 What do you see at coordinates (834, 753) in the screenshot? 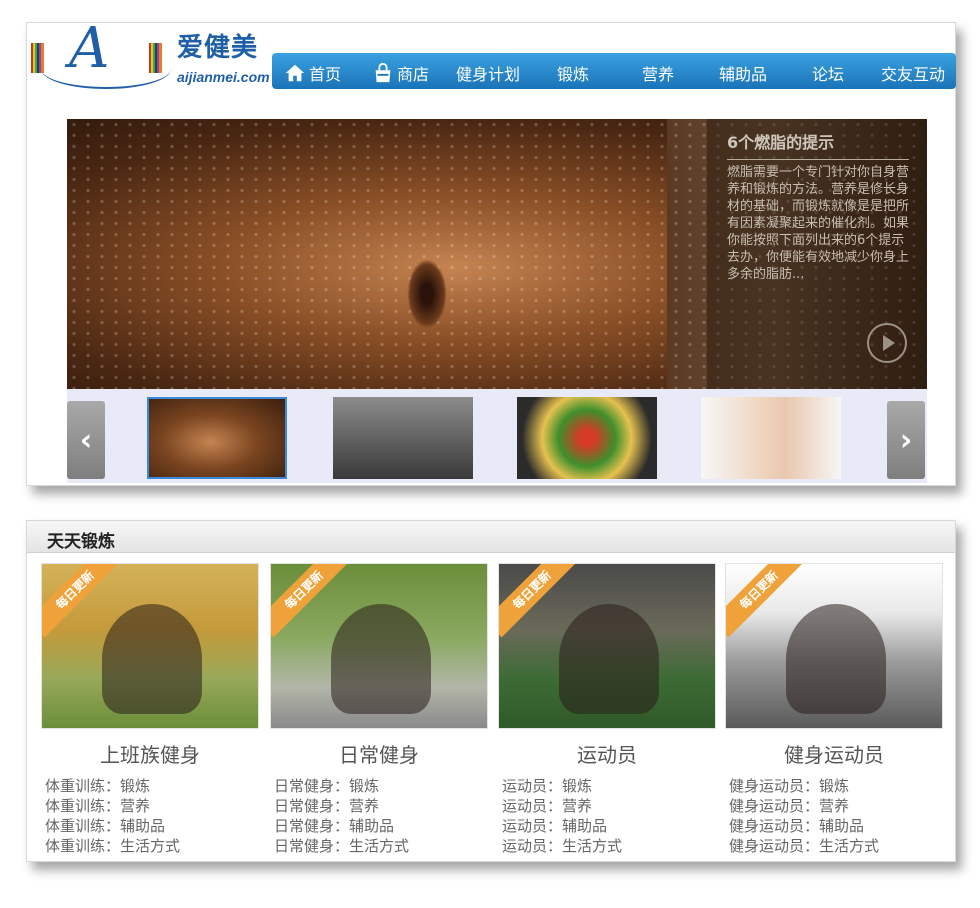
I see `card-title: 健身运动员` at bounding box center [834, 753].